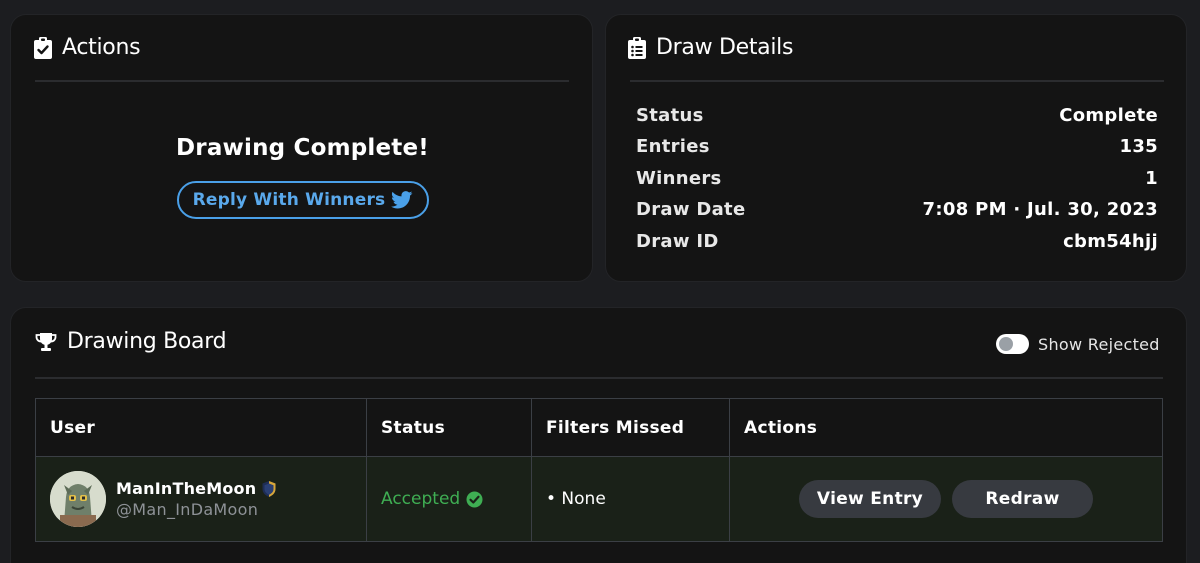 Image resolution: width=1200 pixels, height=563 pixels. What do you see at coordinates (421, 499) in the screenshot?
I see `status-text: Accepted` at bounding box center [421, 499].